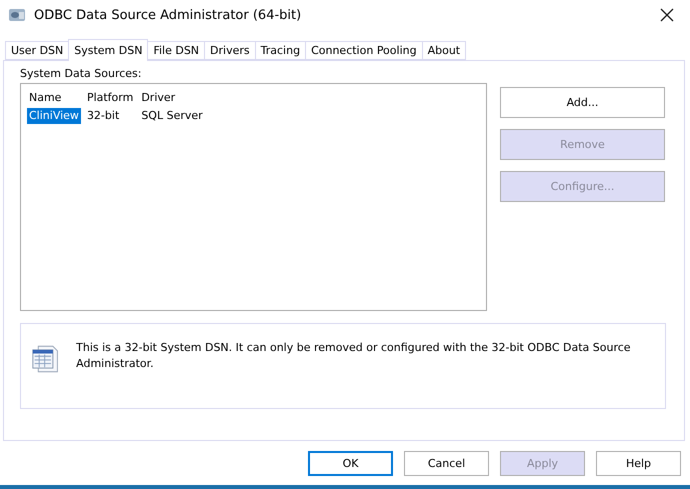 The image size is (690, 489). I want to click on dialog-button: Help, so click(638, 463).